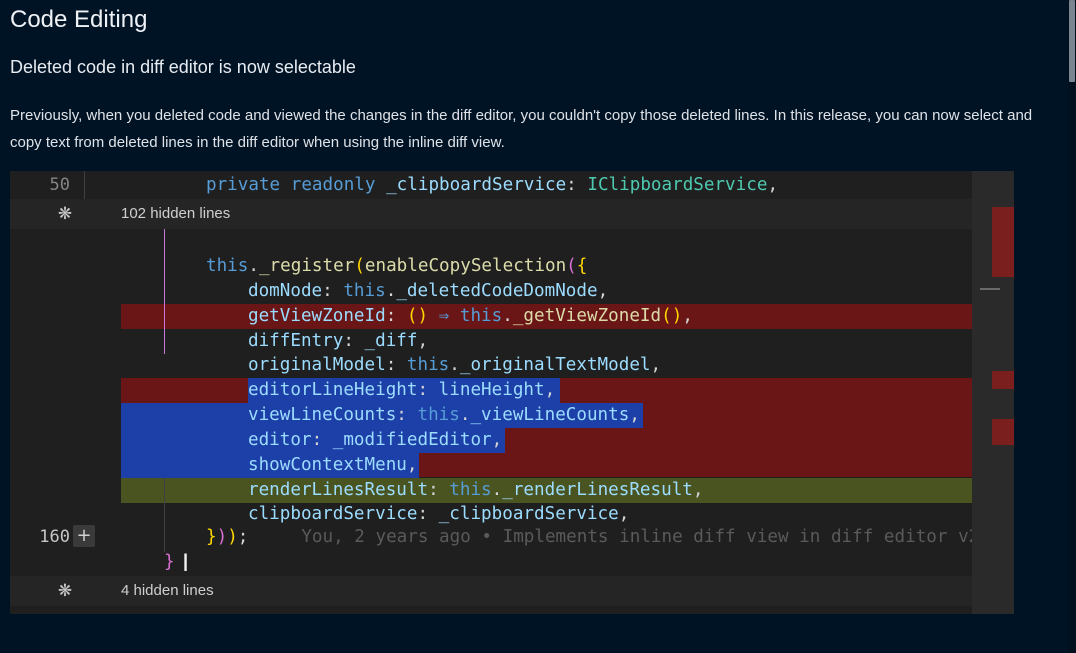 The width and height of the screenshot is (1076, 653). Describe the element at coordinates (84, 536) in the screenshot. I see `plus-icon: +` at that location.